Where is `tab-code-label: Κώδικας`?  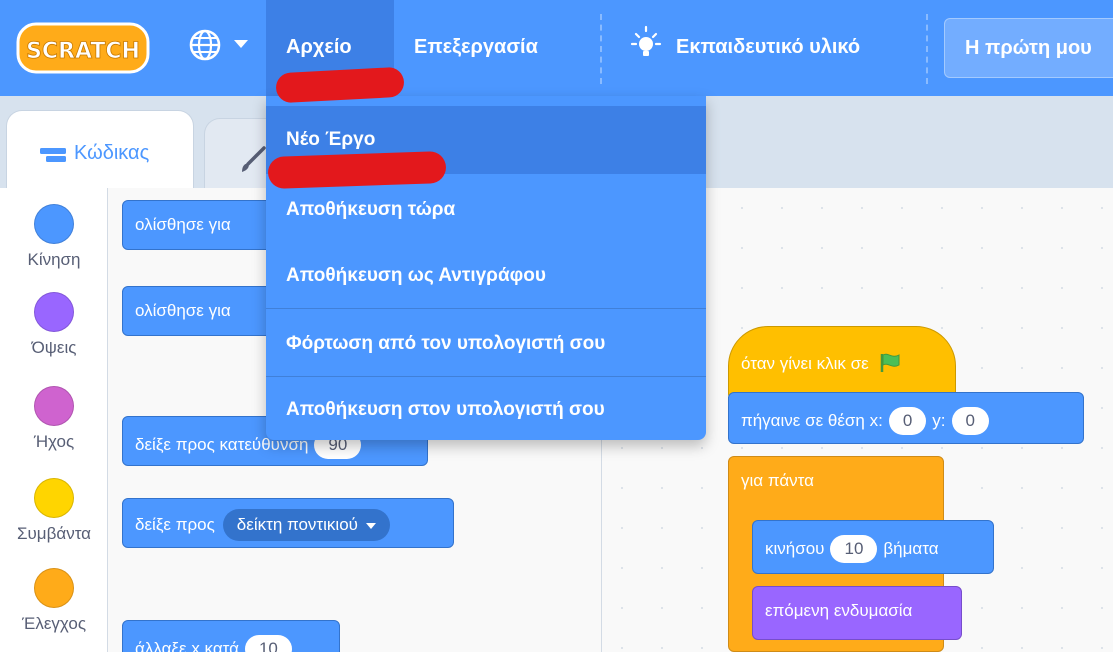 tab-code-label: Κώδικας is located at coordinates (112, 153).